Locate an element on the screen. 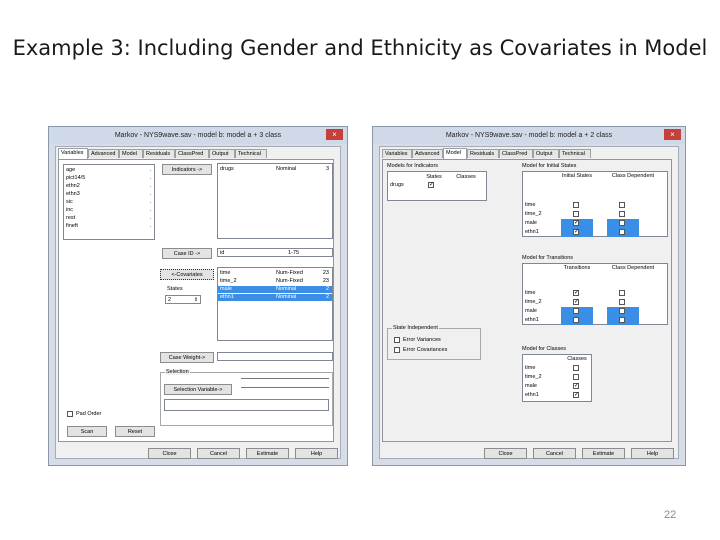  indicators-list: drugs Nominal 3 is located at coordinates (275, 201).